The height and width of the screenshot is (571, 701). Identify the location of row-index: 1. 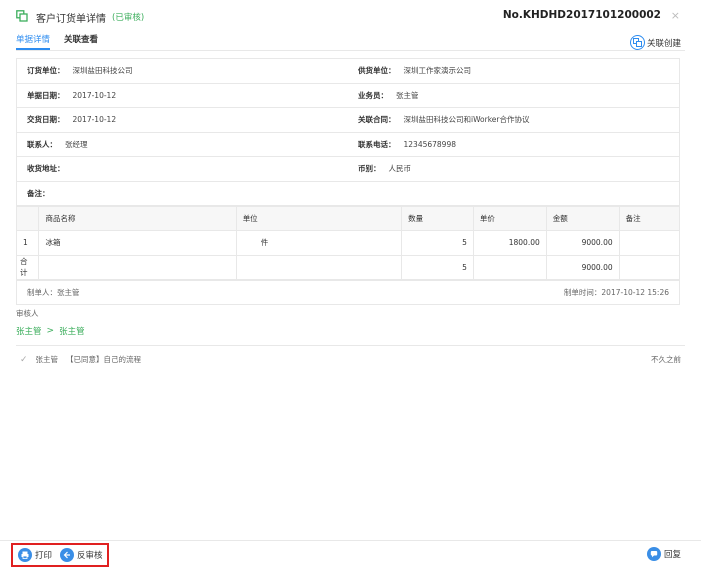
(28, 243).